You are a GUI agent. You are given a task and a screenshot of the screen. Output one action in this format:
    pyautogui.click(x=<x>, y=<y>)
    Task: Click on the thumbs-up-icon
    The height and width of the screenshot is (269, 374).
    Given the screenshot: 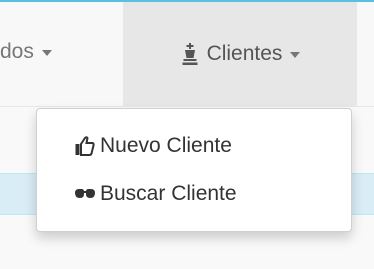 What is the action you would take?
    pyautogui.click(x=85, y=146)
    